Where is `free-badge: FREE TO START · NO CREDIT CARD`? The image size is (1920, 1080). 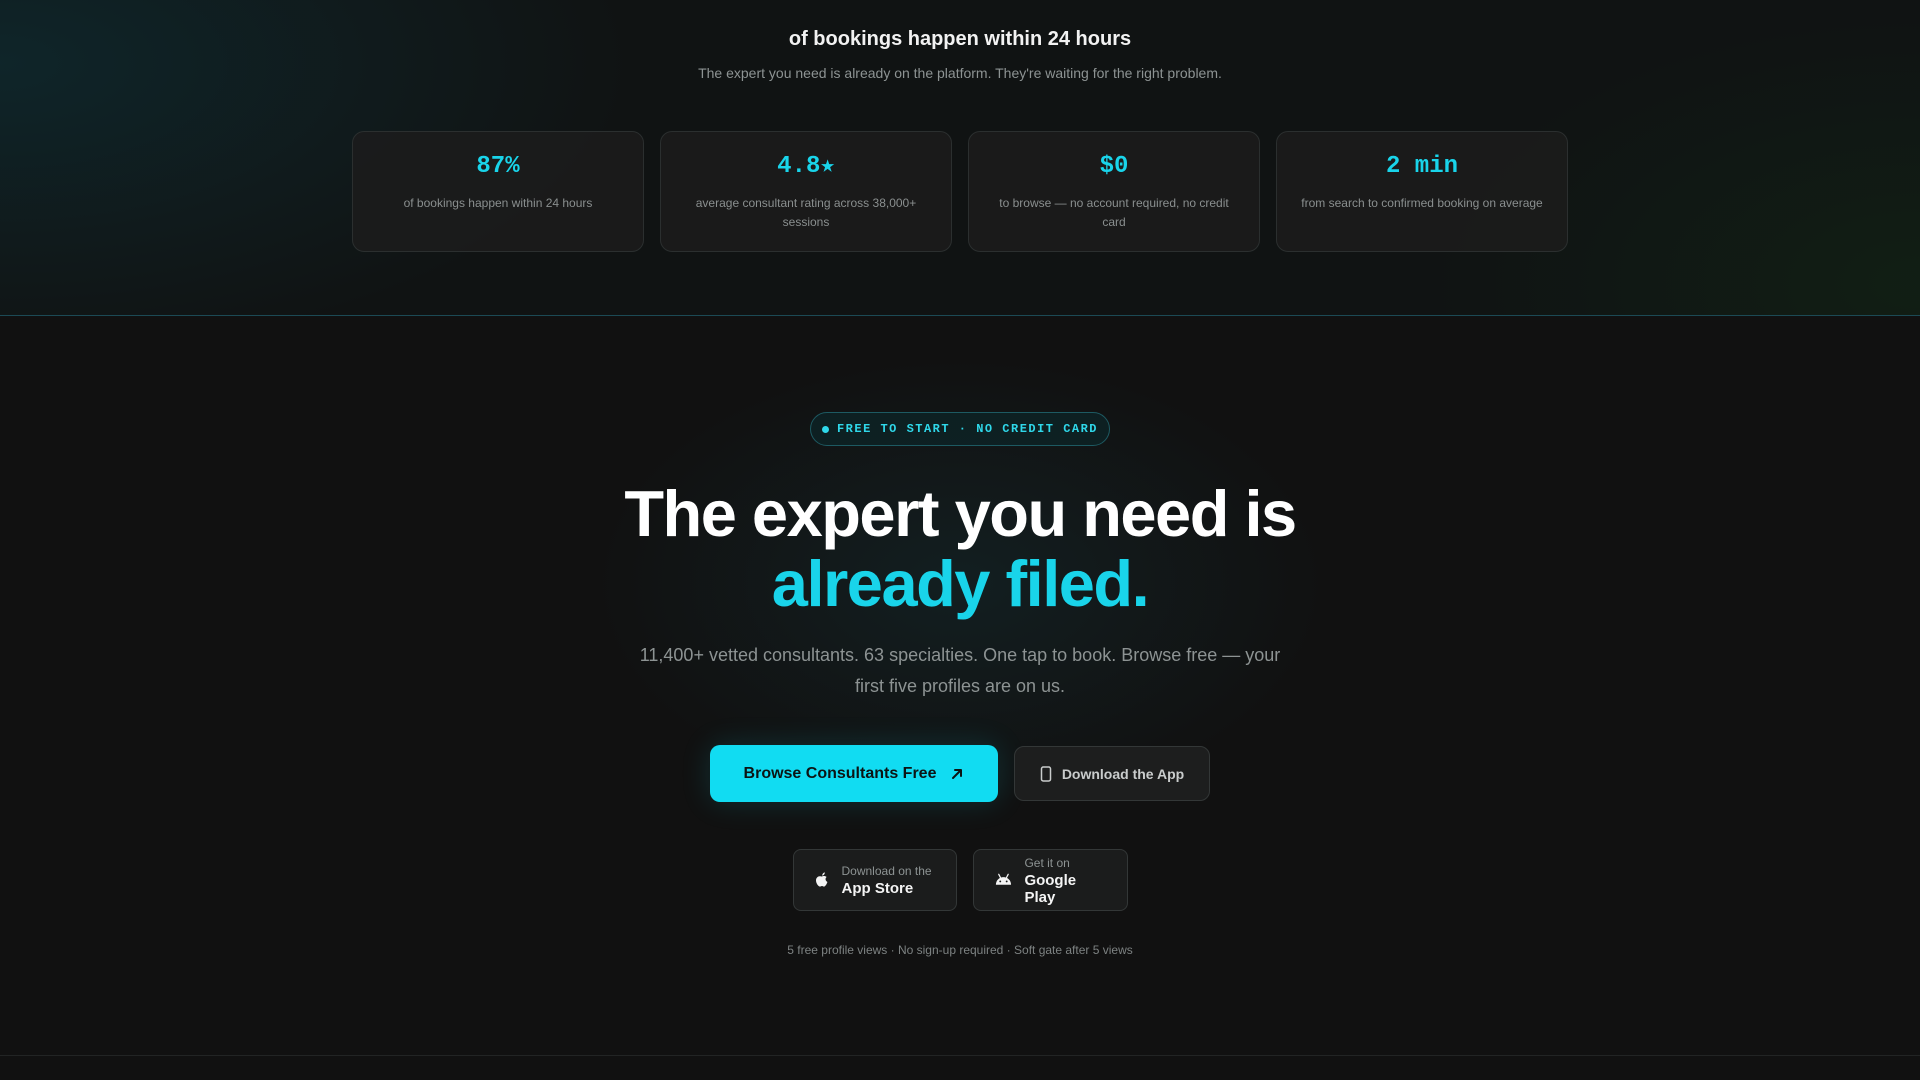 free-badge: FREE TO START · NO CREDIT CARD is located at coordinates (960, 429).